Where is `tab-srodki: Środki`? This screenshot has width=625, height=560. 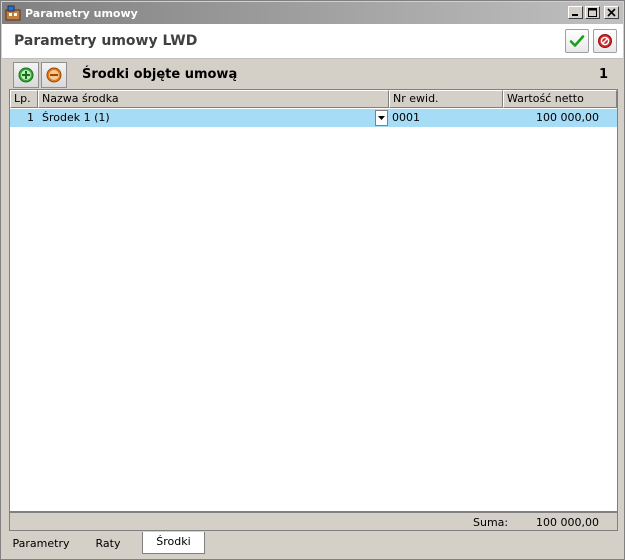
tab-srodki: Środki is located at coordinates (173, 543).